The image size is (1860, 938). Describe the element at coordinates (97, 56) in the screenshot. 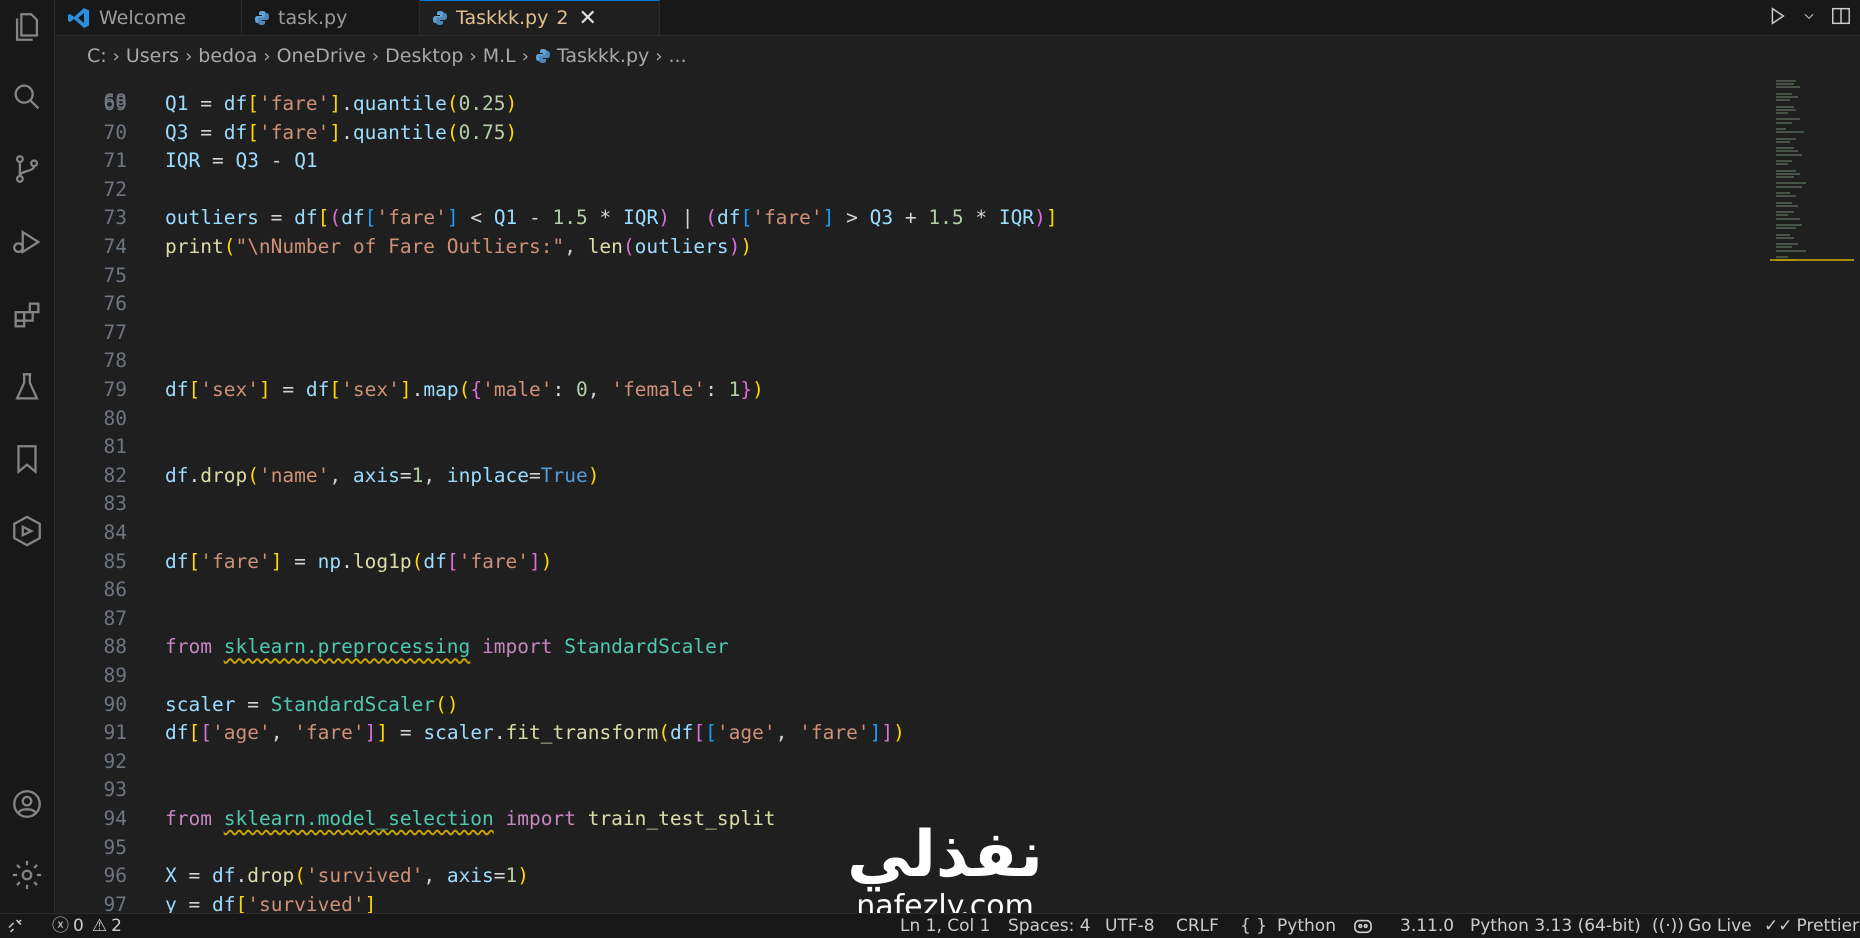

I see `breadcrumb-item: C:` at that location.